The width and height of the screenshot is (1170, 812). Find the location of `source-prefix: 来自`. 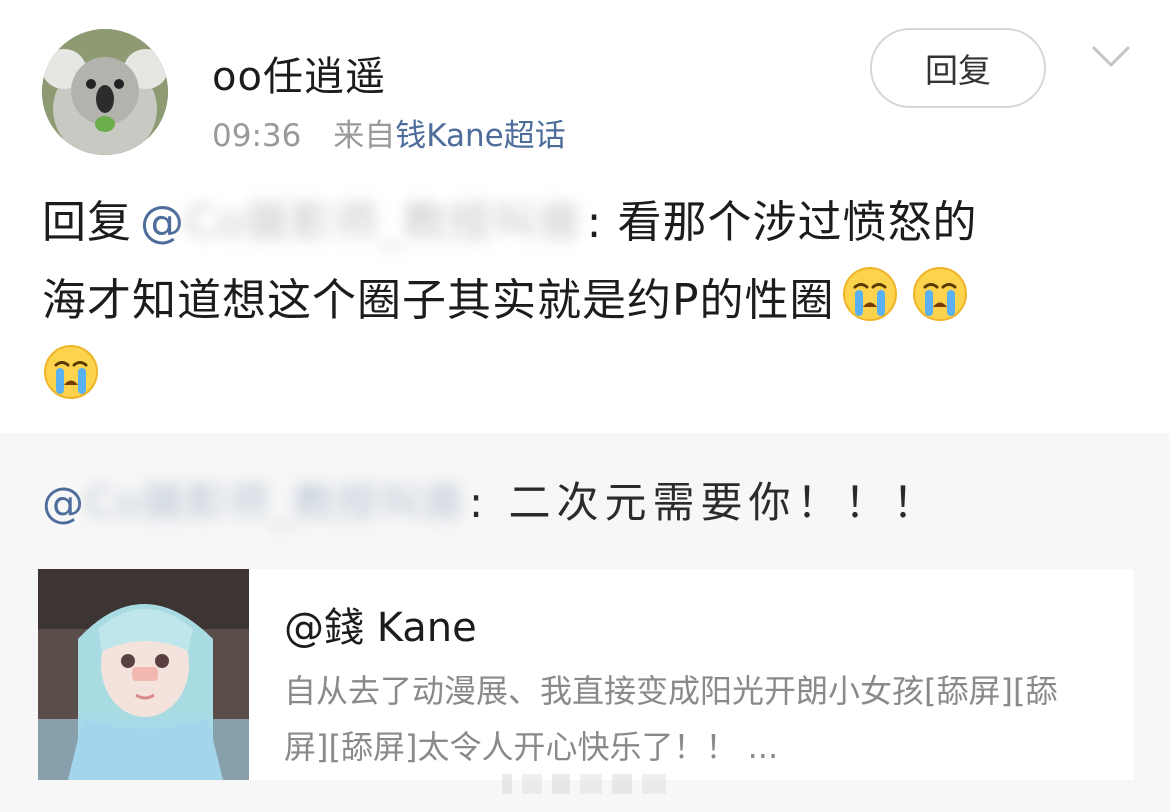

source-prefix: 来自 is located at coordinates (364, 136).